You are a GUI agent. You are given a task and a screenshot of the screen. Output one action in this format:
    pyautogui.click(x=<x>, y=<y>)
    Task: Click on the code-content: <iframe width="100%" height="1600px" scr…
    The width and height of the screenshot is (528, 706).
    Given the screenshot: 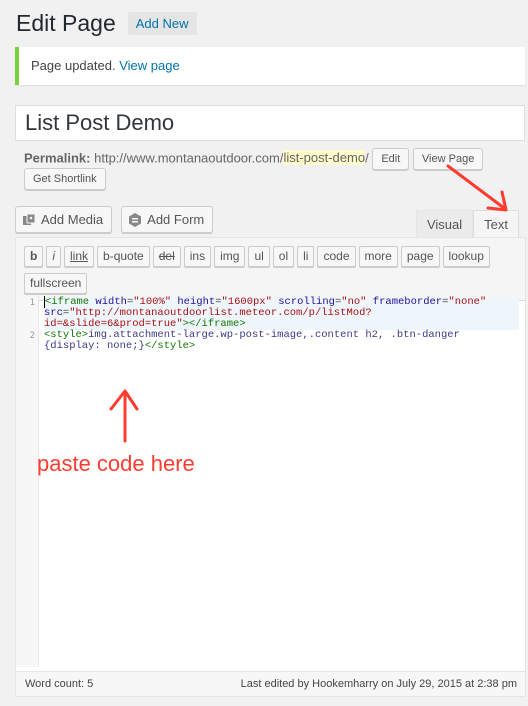 What is the action you would take?
    pyautogui.click(x=281, y=324)
    